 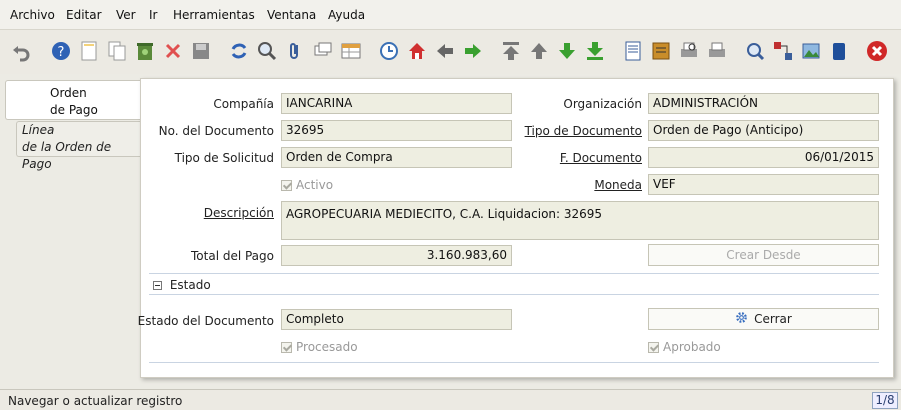 I want to click on menu-ir: Ir, so click(x=153, y=15).